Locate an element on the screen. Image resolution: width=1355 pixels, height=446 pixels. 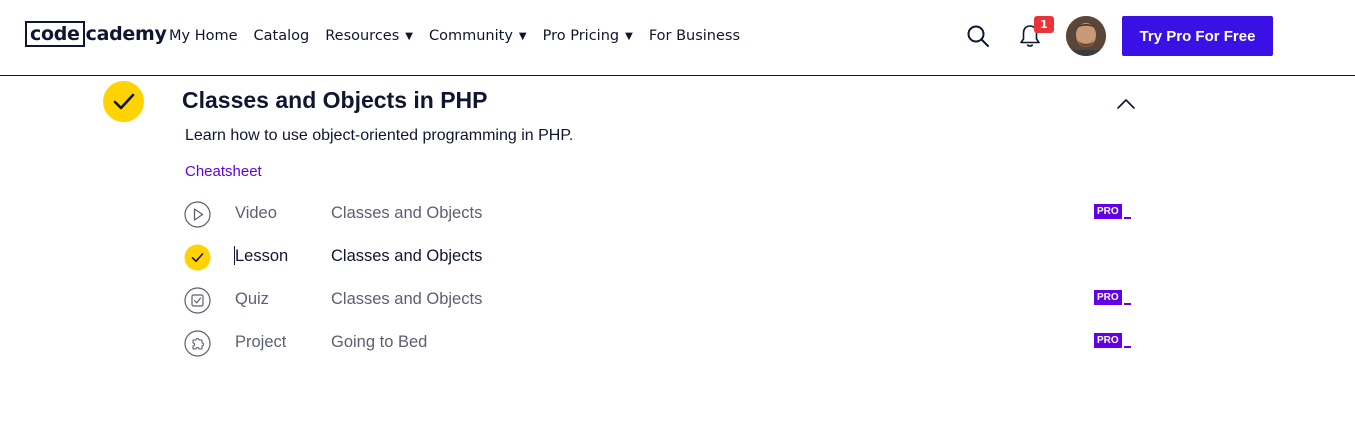
logo-boxed-text: code is located at coordinates (55, 34).